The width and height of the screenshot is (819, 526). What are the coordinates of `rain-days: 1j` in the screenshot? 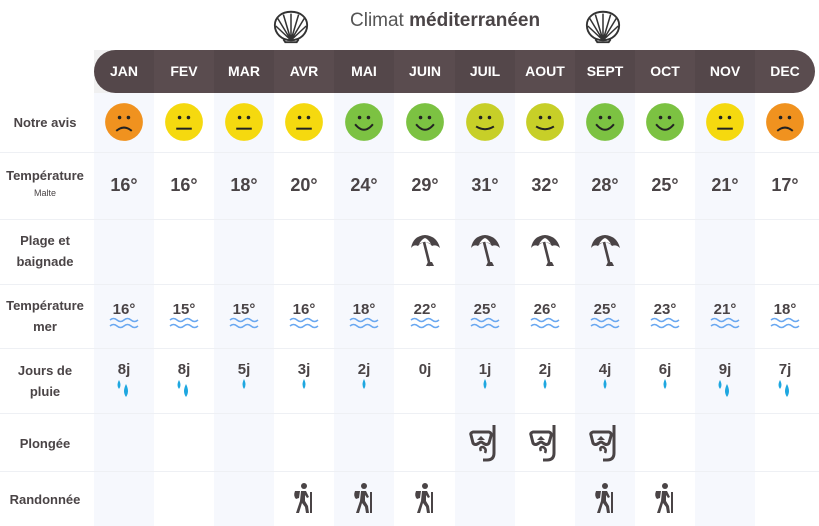 It's located at (485, 369).